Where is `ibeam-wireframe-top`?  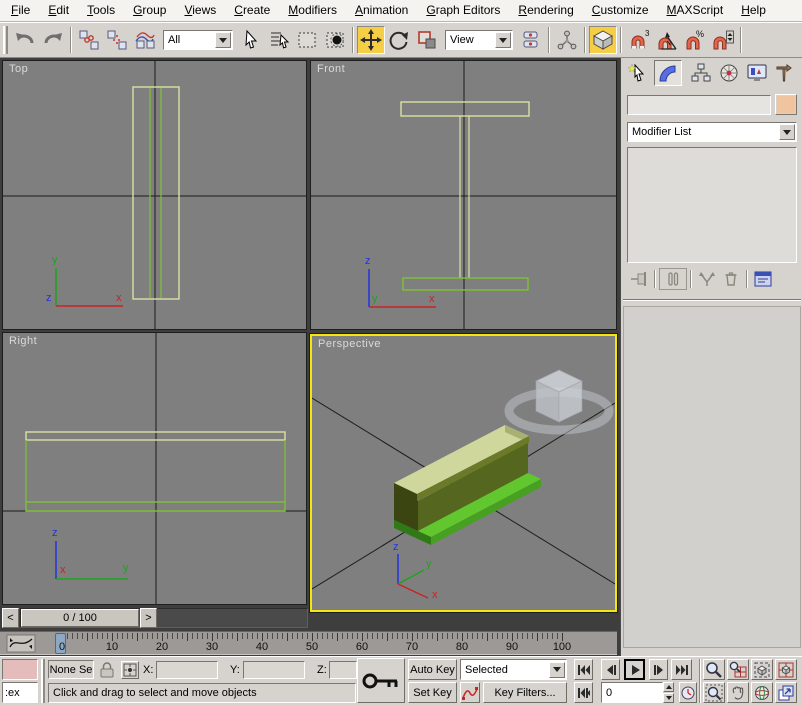
ibeam-wireframe-top is located at coordinates (156, 193).